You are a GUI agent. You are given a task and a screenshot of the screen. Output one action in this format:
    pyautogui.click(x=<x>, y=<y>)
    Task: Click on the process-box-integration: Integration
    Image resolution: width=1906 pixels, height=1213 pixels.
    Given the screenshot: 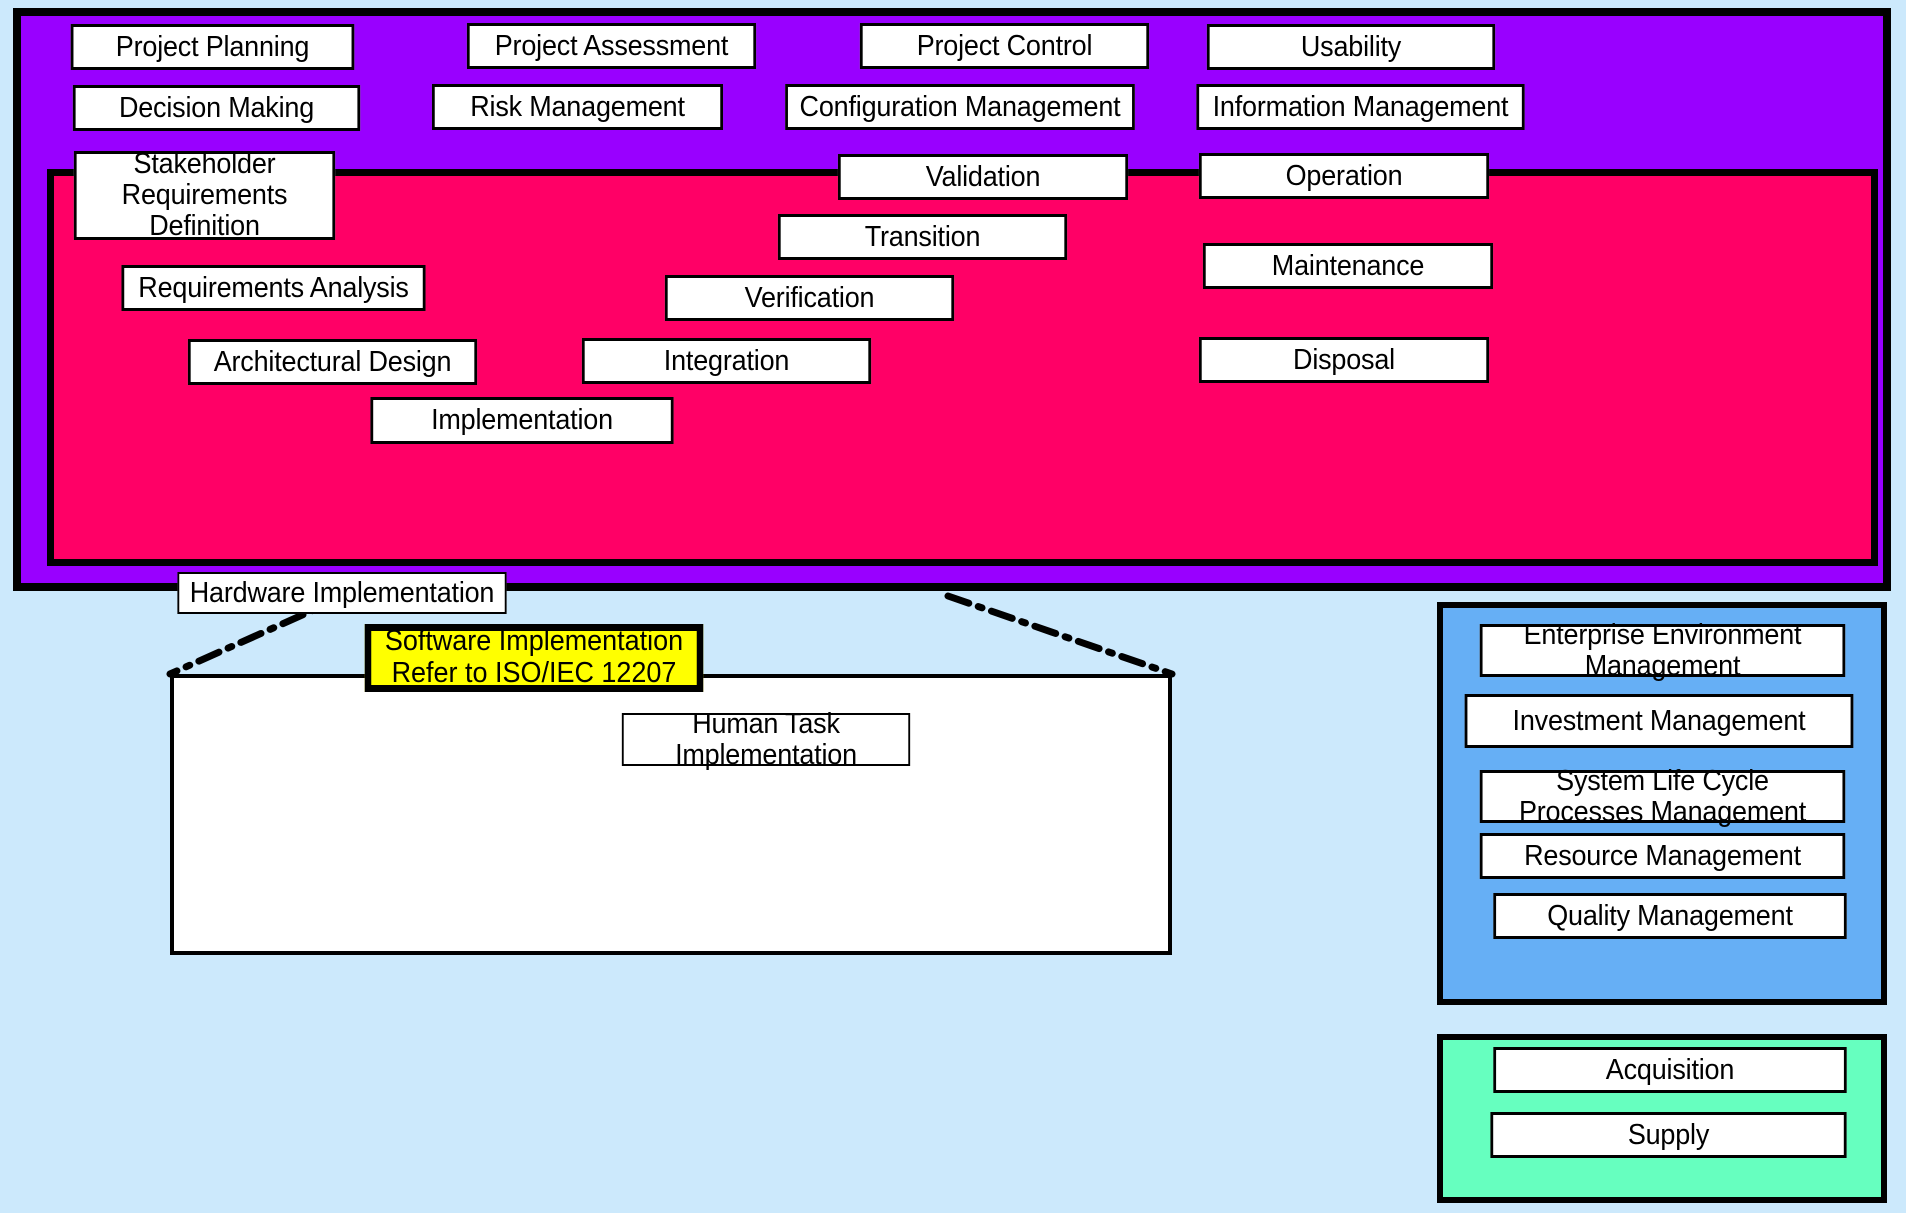 What is the action you would take?
    pyautogui.click(x=726, y=361)
    